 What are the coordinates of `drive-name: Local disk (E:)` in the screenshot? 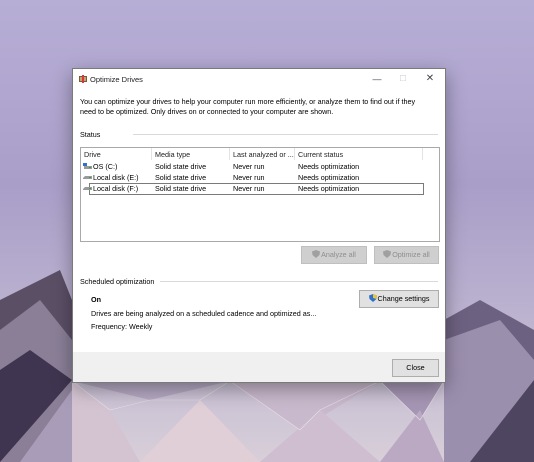 It's located at (116, 177).